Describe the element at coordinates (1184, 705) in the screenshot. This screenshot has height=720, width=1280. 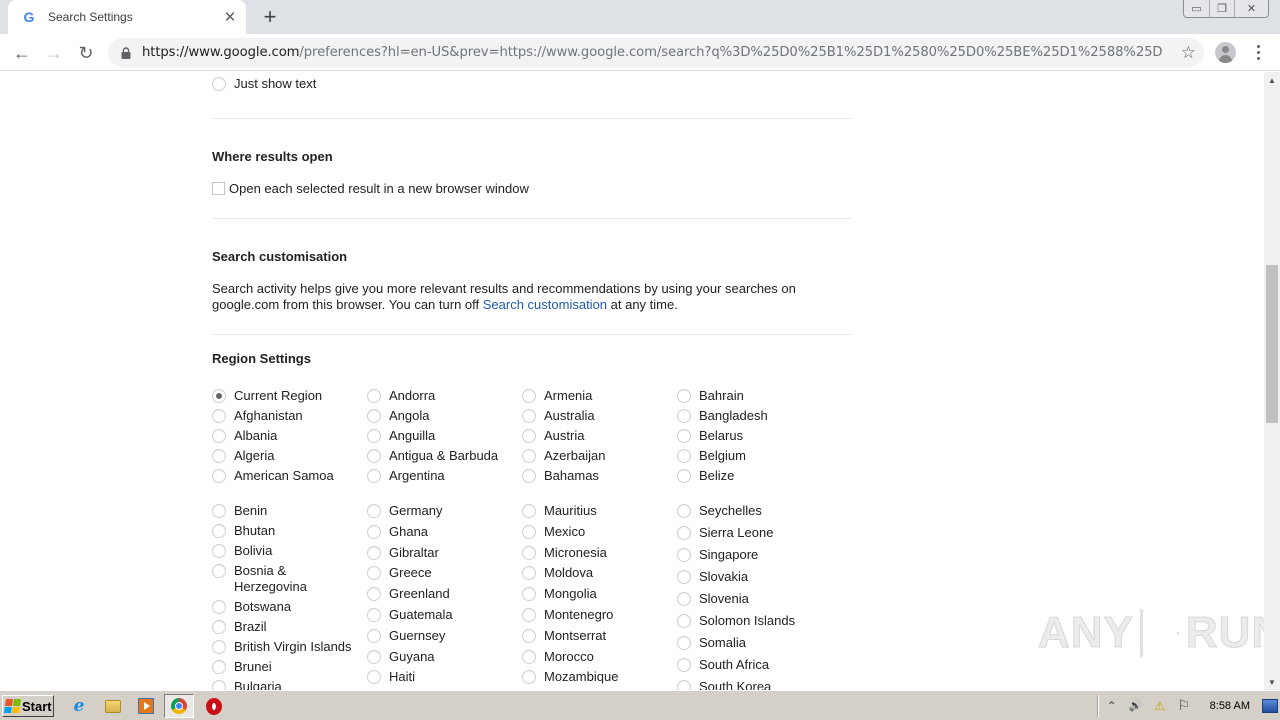
I see `action-center-flag-icon: ⚐` at that location.